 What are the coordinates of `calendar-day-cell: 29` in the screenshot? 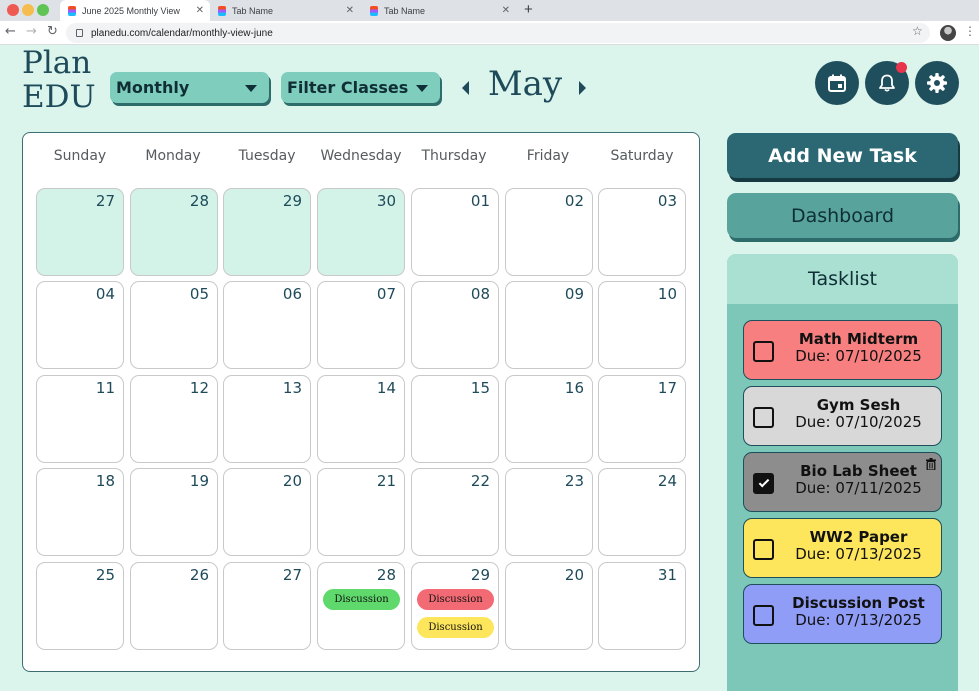 It's located at (267, 232).